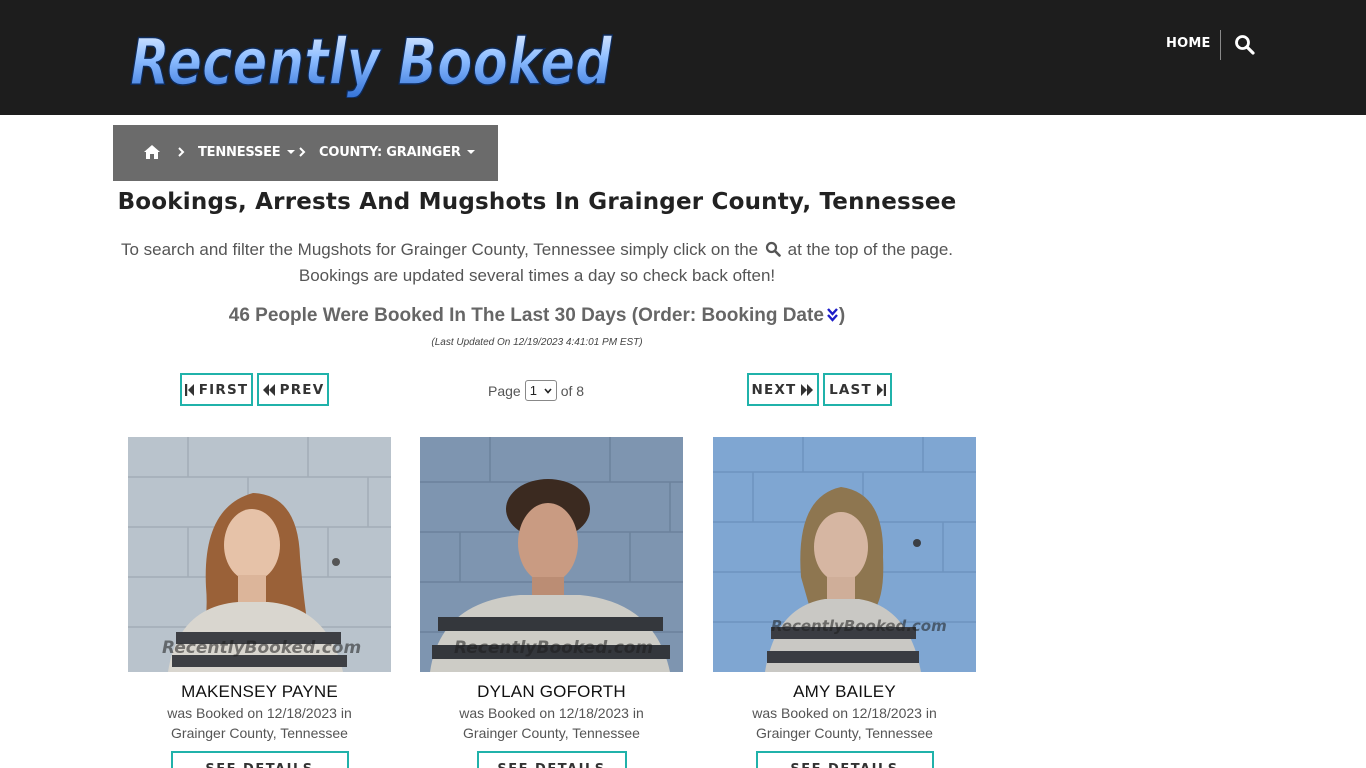  Describe the element at coordinates (223, 389) in the screenshot. I see `first-page-label: FIRST` at that location.